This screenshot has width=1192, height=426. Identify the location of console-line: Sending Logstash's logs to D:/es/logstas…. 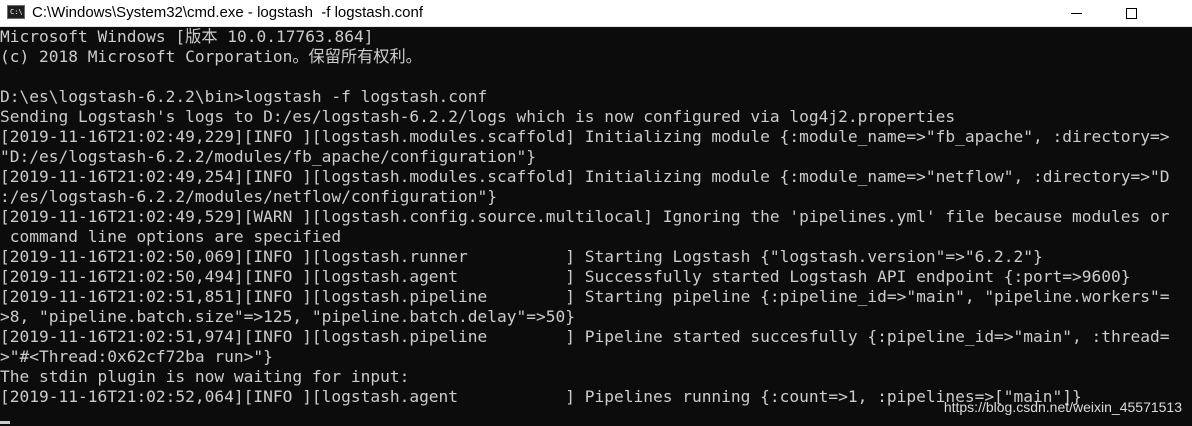
(478, 116).